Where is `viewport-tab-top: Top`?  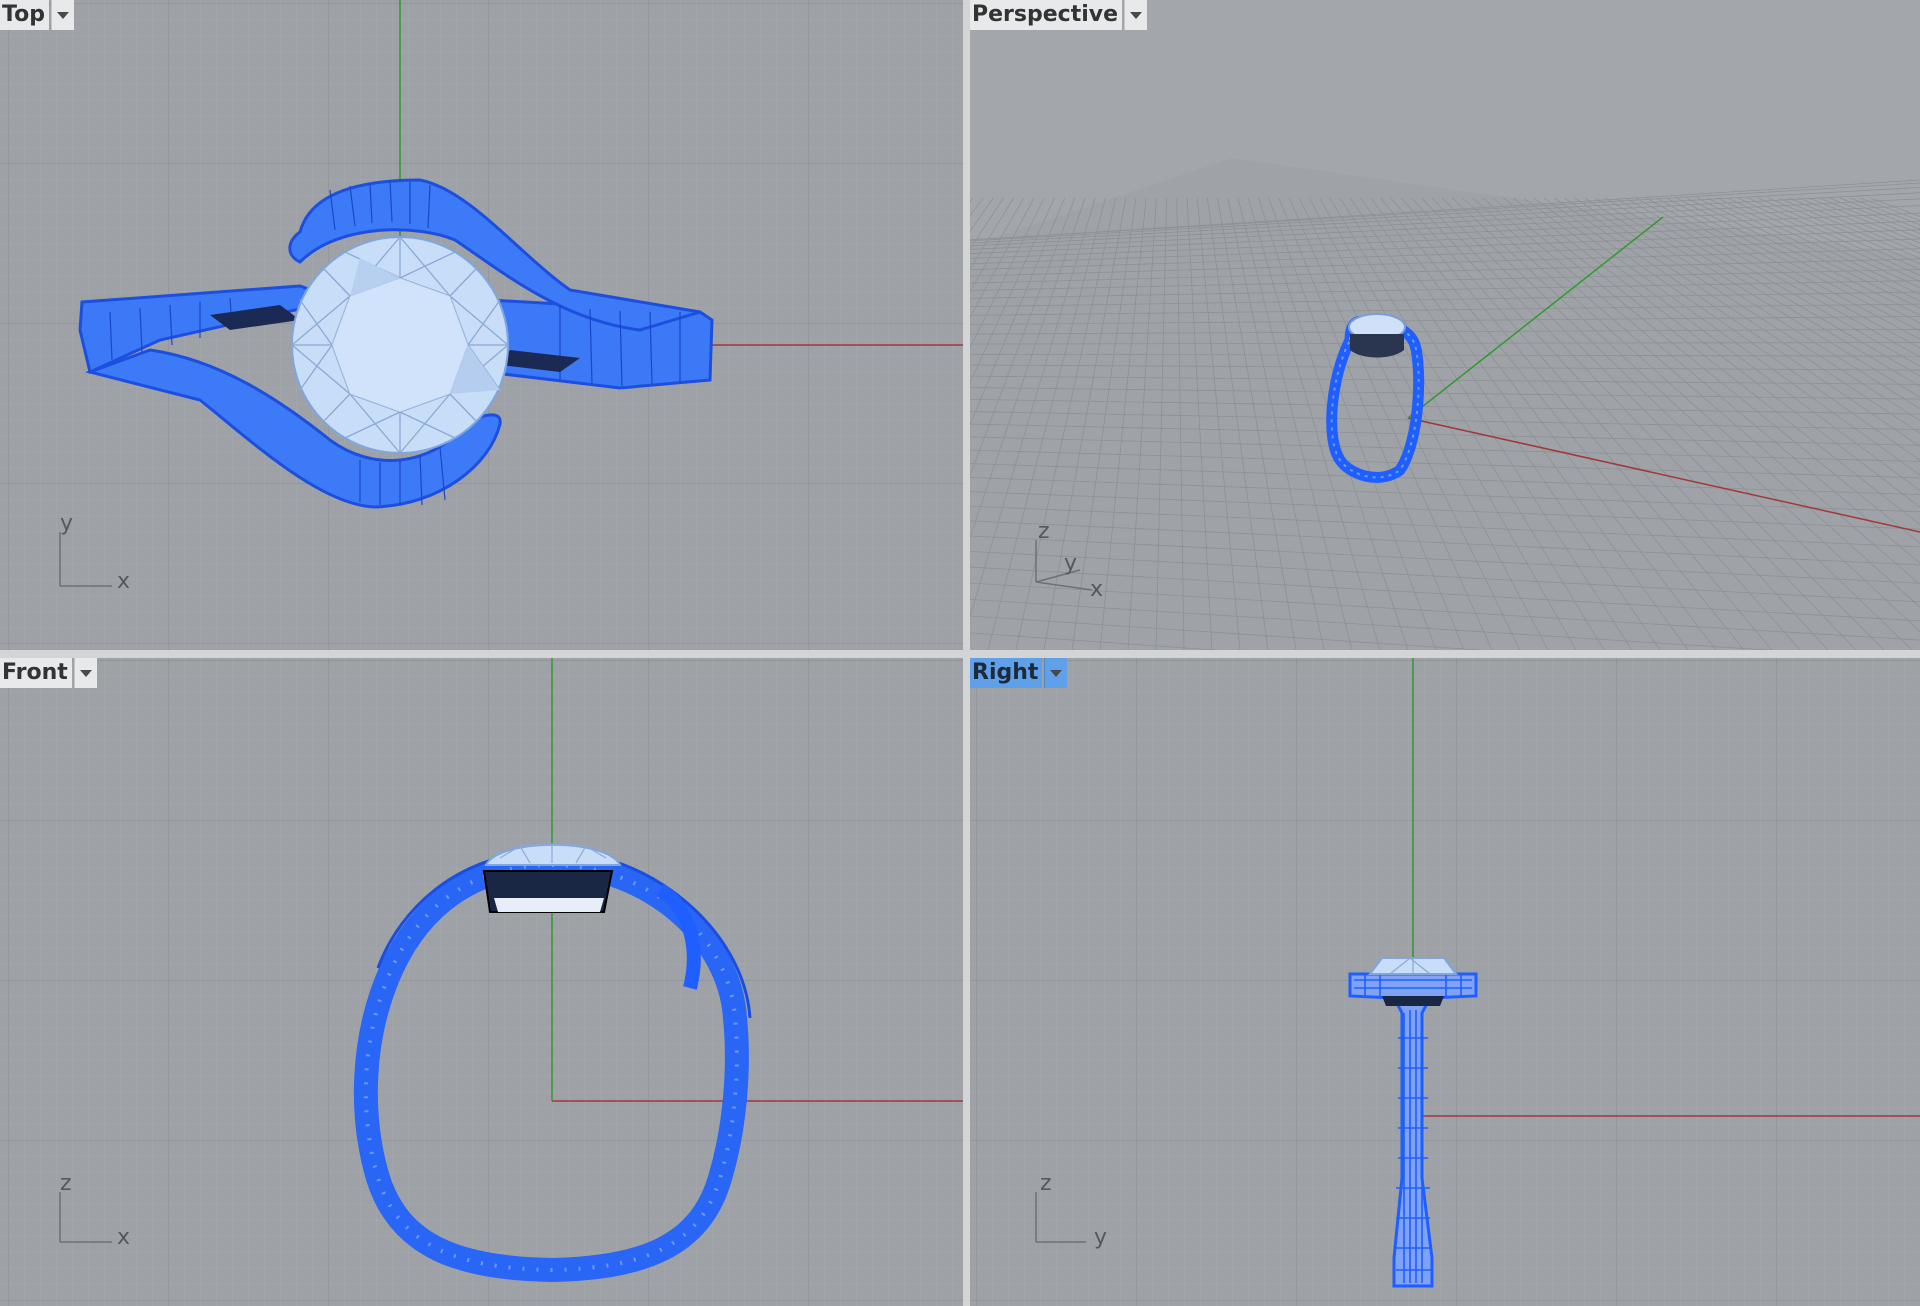
viewport-tab-top: Top is located at coordinates (37, 15).